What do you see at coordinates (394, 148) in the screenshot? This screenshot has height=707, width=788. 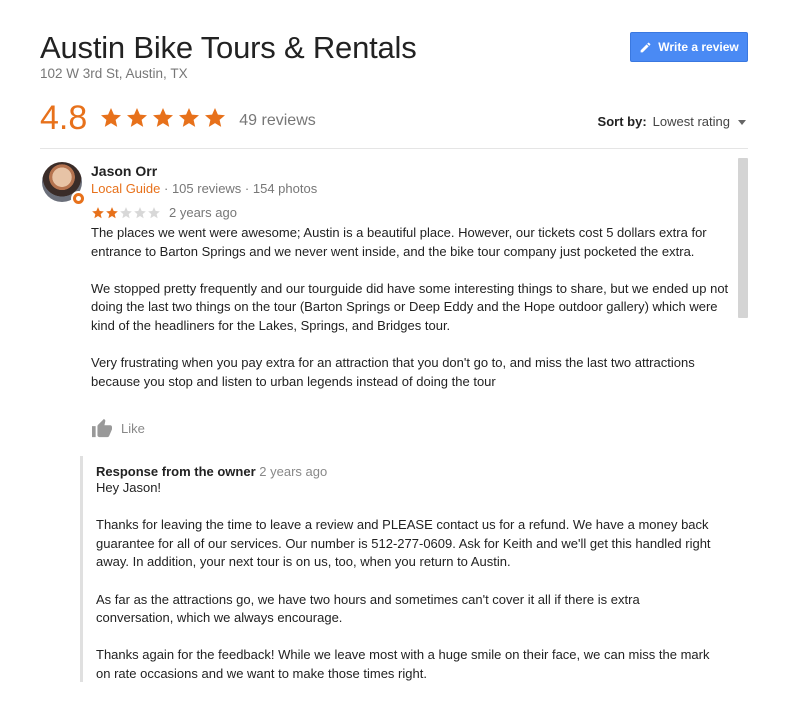 I see `header-divider` at bounding box center [394, 148].